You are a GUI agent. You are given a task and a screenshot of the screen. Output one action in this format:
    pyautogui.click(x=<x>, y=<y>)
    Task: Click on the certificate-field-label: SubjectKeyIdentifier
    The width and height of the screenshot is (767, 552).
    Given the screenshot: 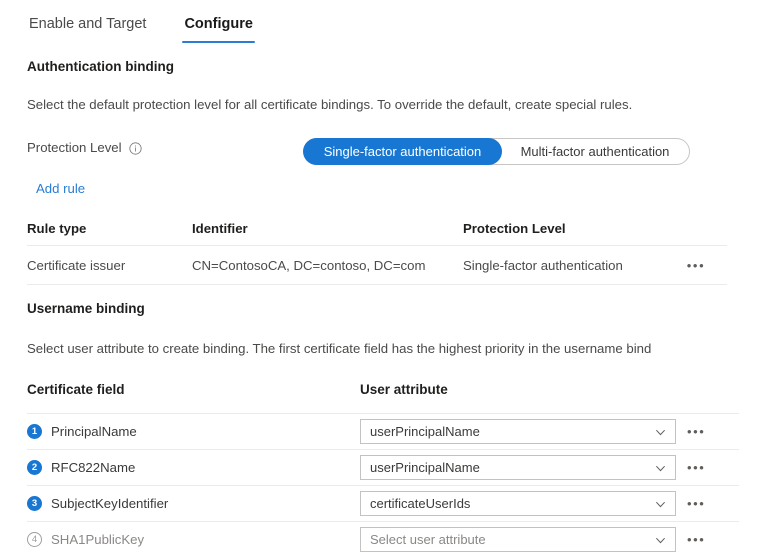 What is the action you would take?
    pyautogui.click(x=110, y=503)
    